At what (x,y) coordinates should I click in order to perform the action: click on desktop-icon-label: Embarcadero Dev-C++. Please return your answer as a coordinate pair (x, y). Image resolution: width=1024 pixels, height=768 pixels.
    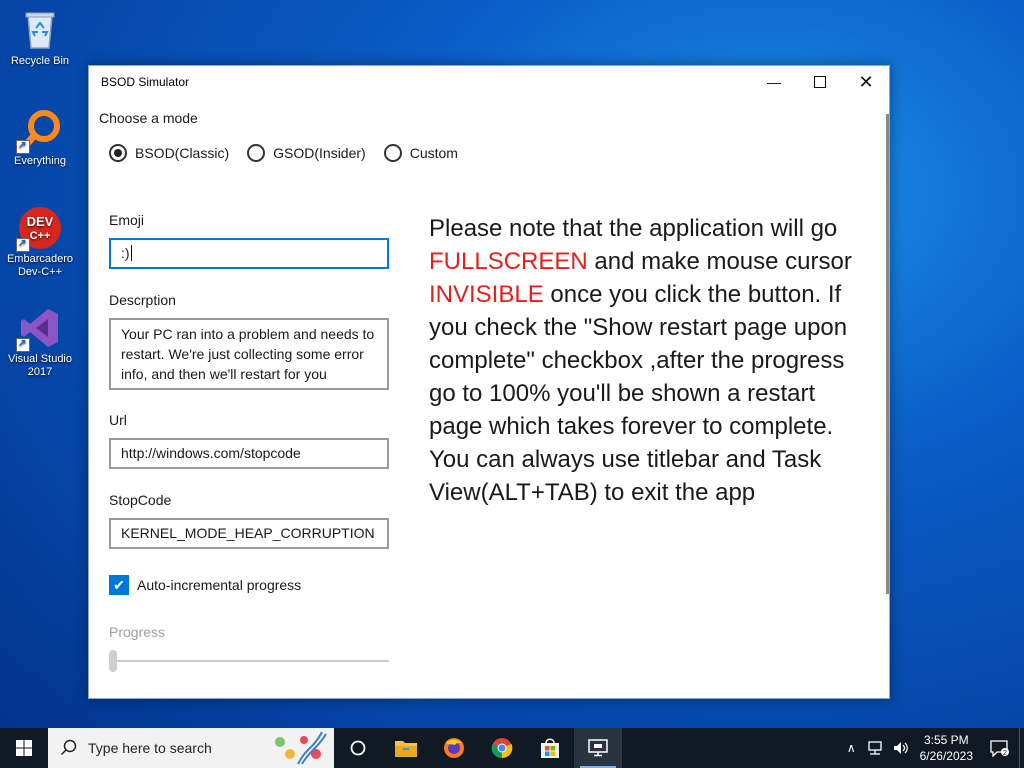
    Looking at the image, I should click on (40, 265).